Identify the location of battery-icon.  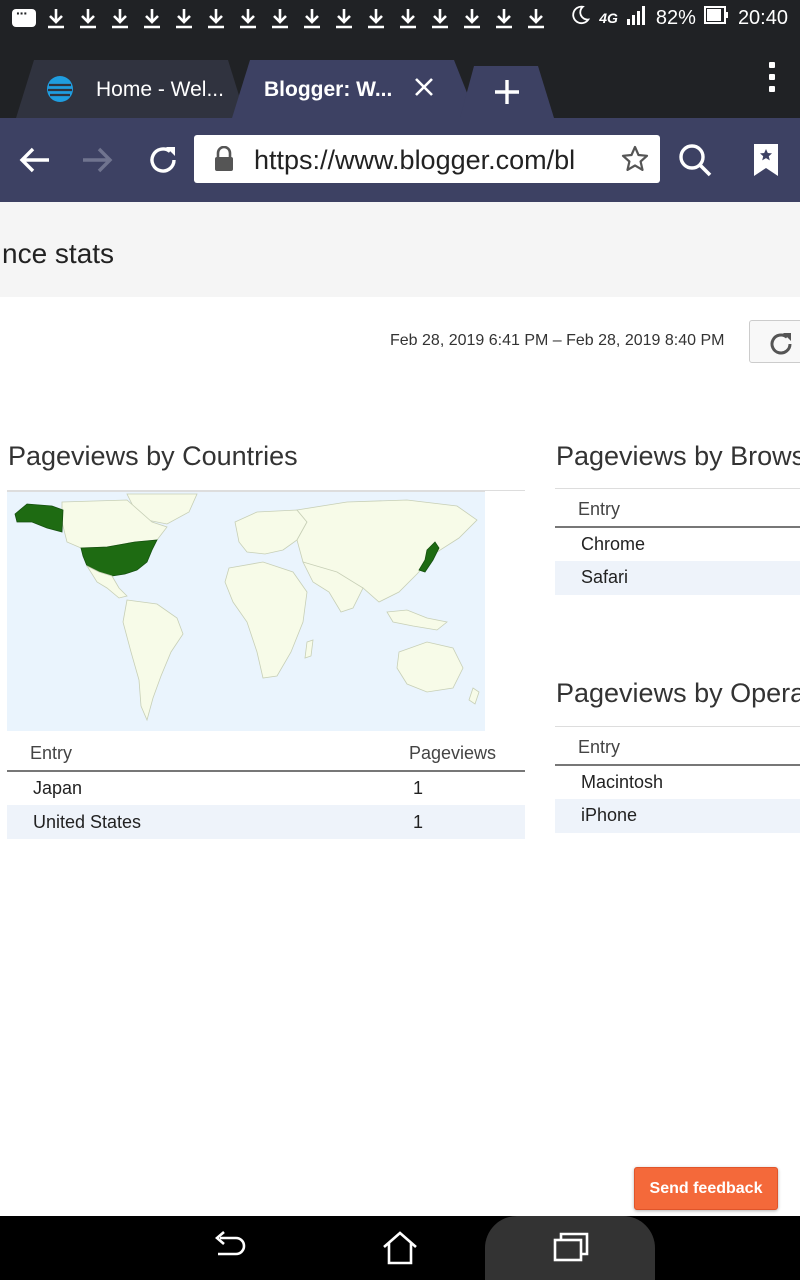
(716, 18).